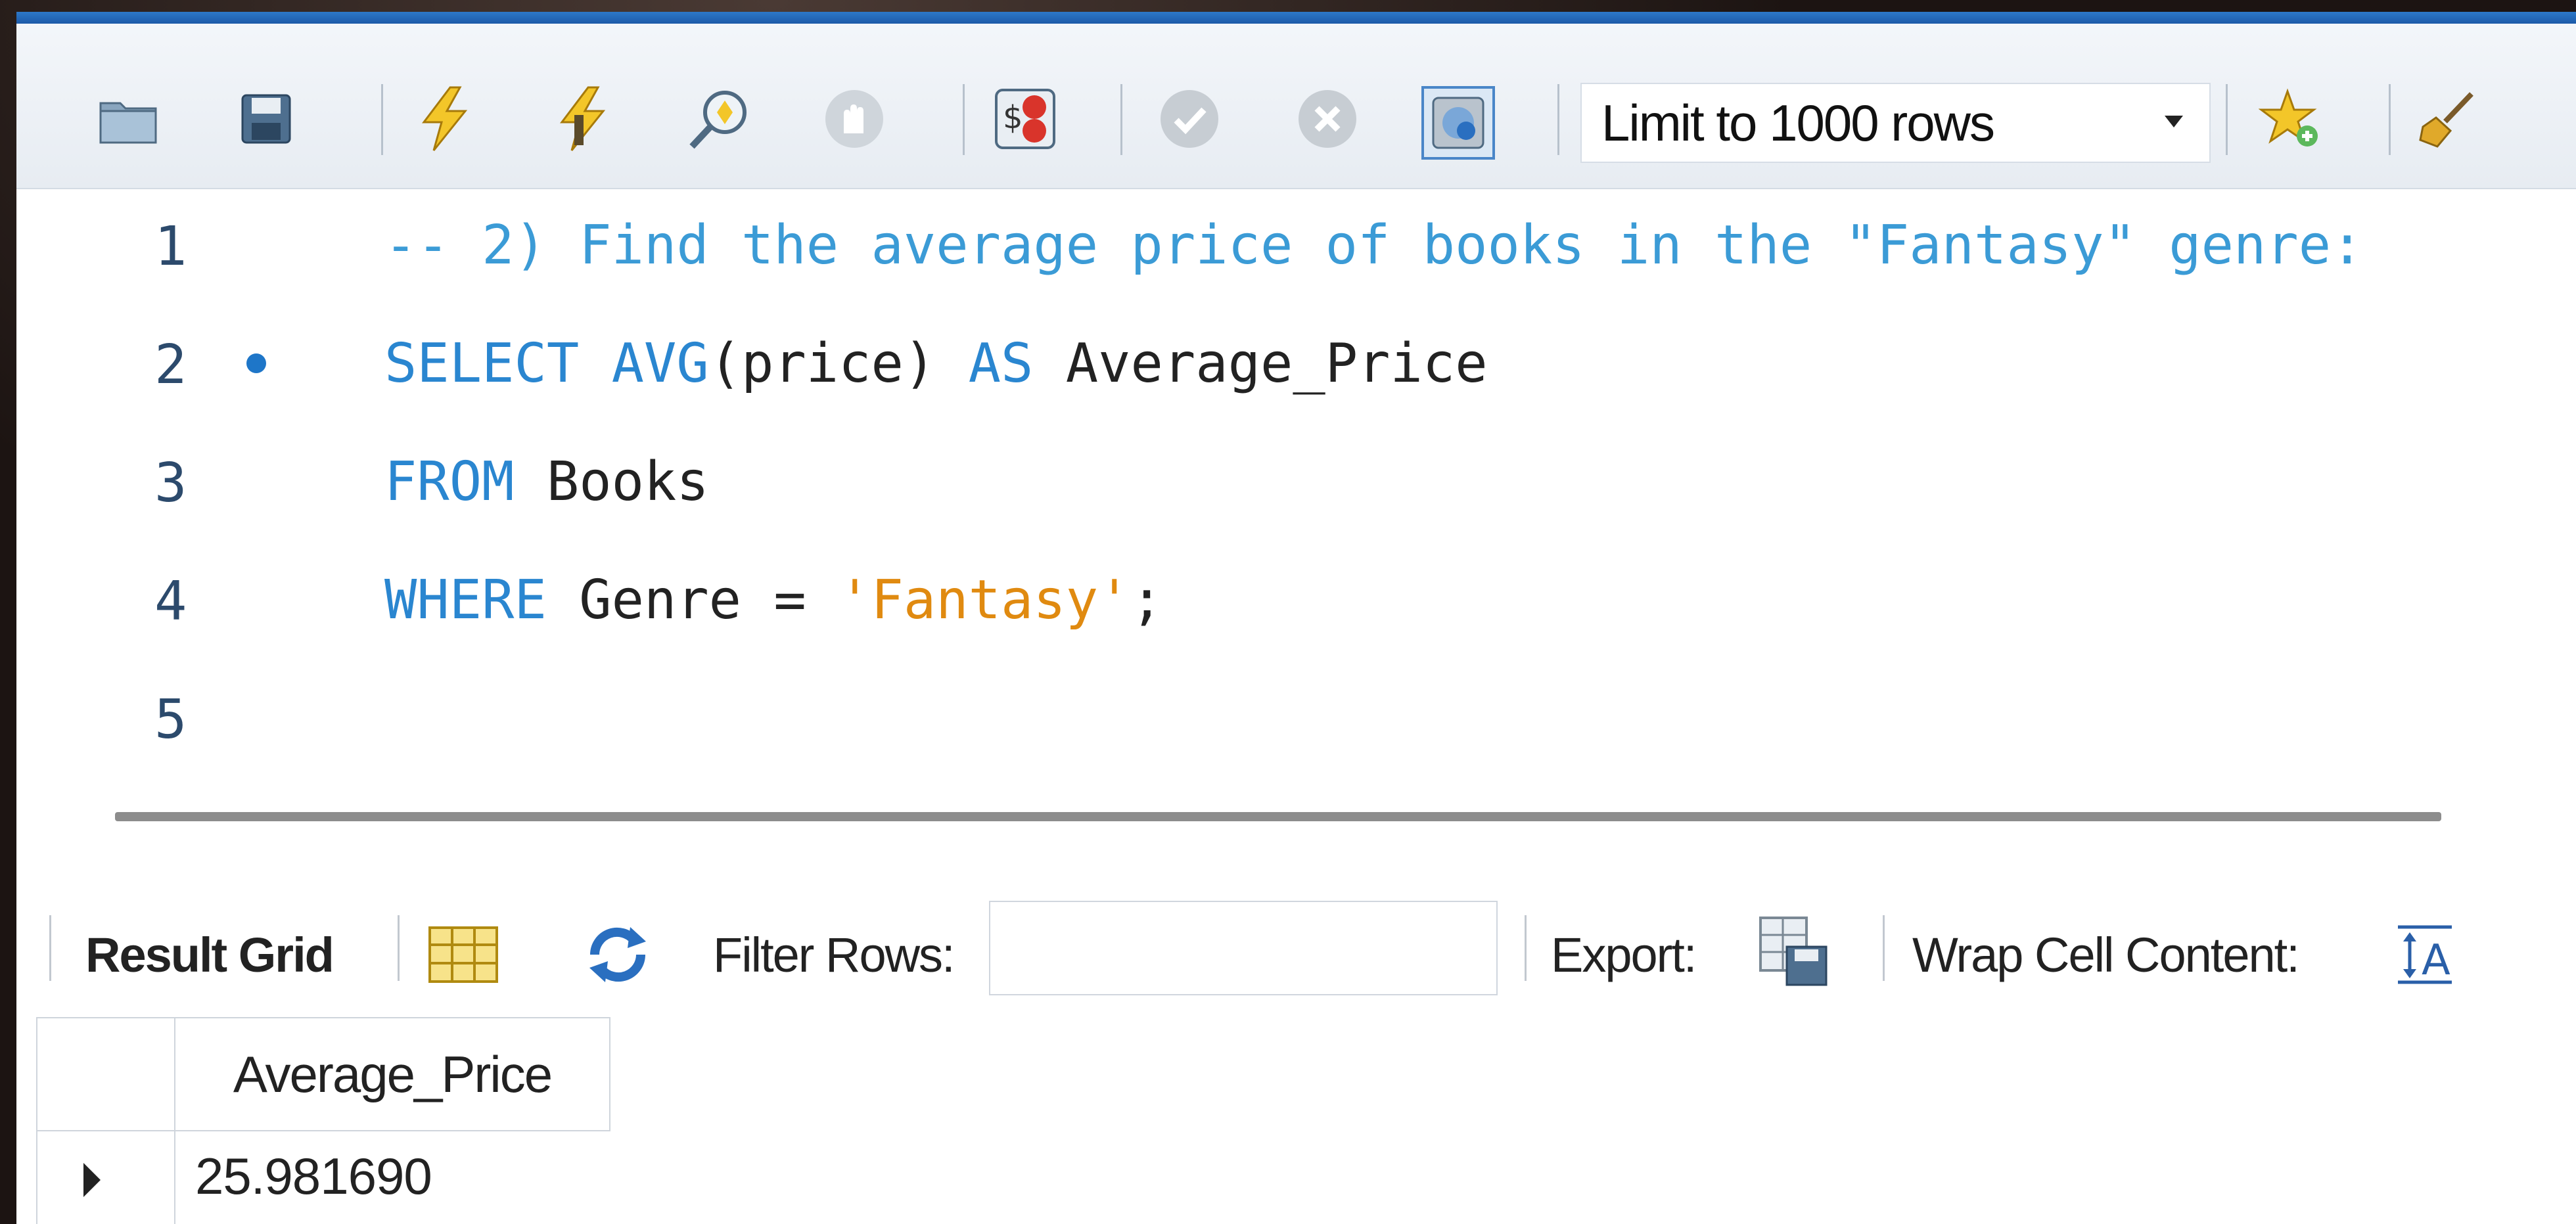 This screenshot has height=1224, width=2576. I want to click on stop-icon, so click(854, 119).